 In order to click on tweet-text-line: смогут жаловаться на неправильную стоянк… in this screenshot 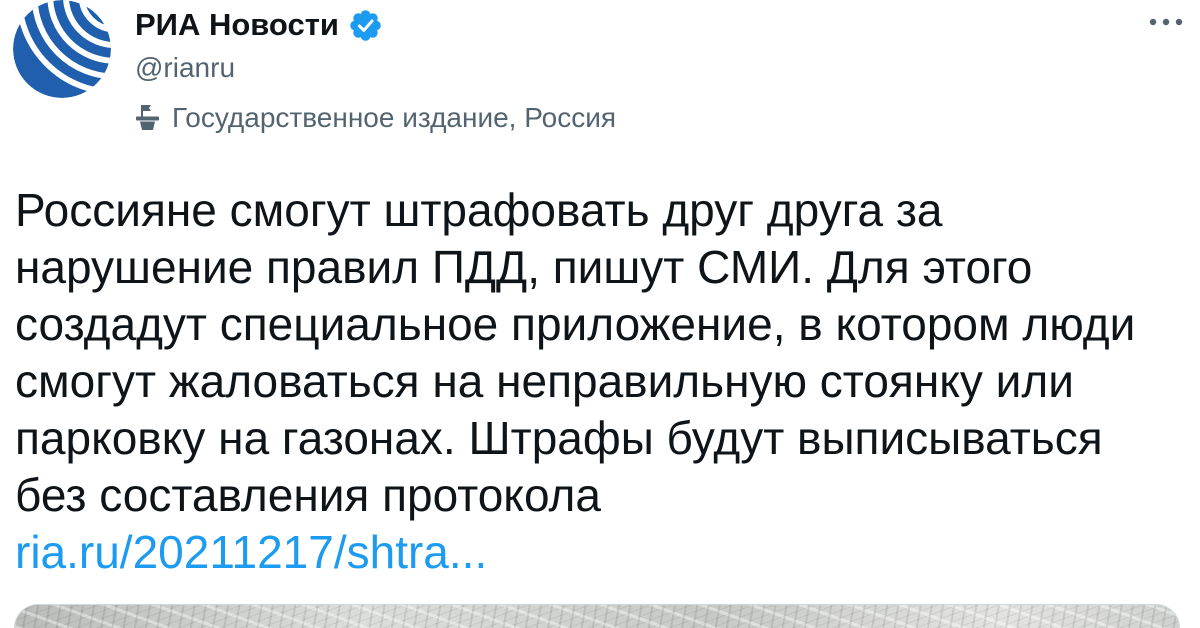, I will do `click(544, 381)`.